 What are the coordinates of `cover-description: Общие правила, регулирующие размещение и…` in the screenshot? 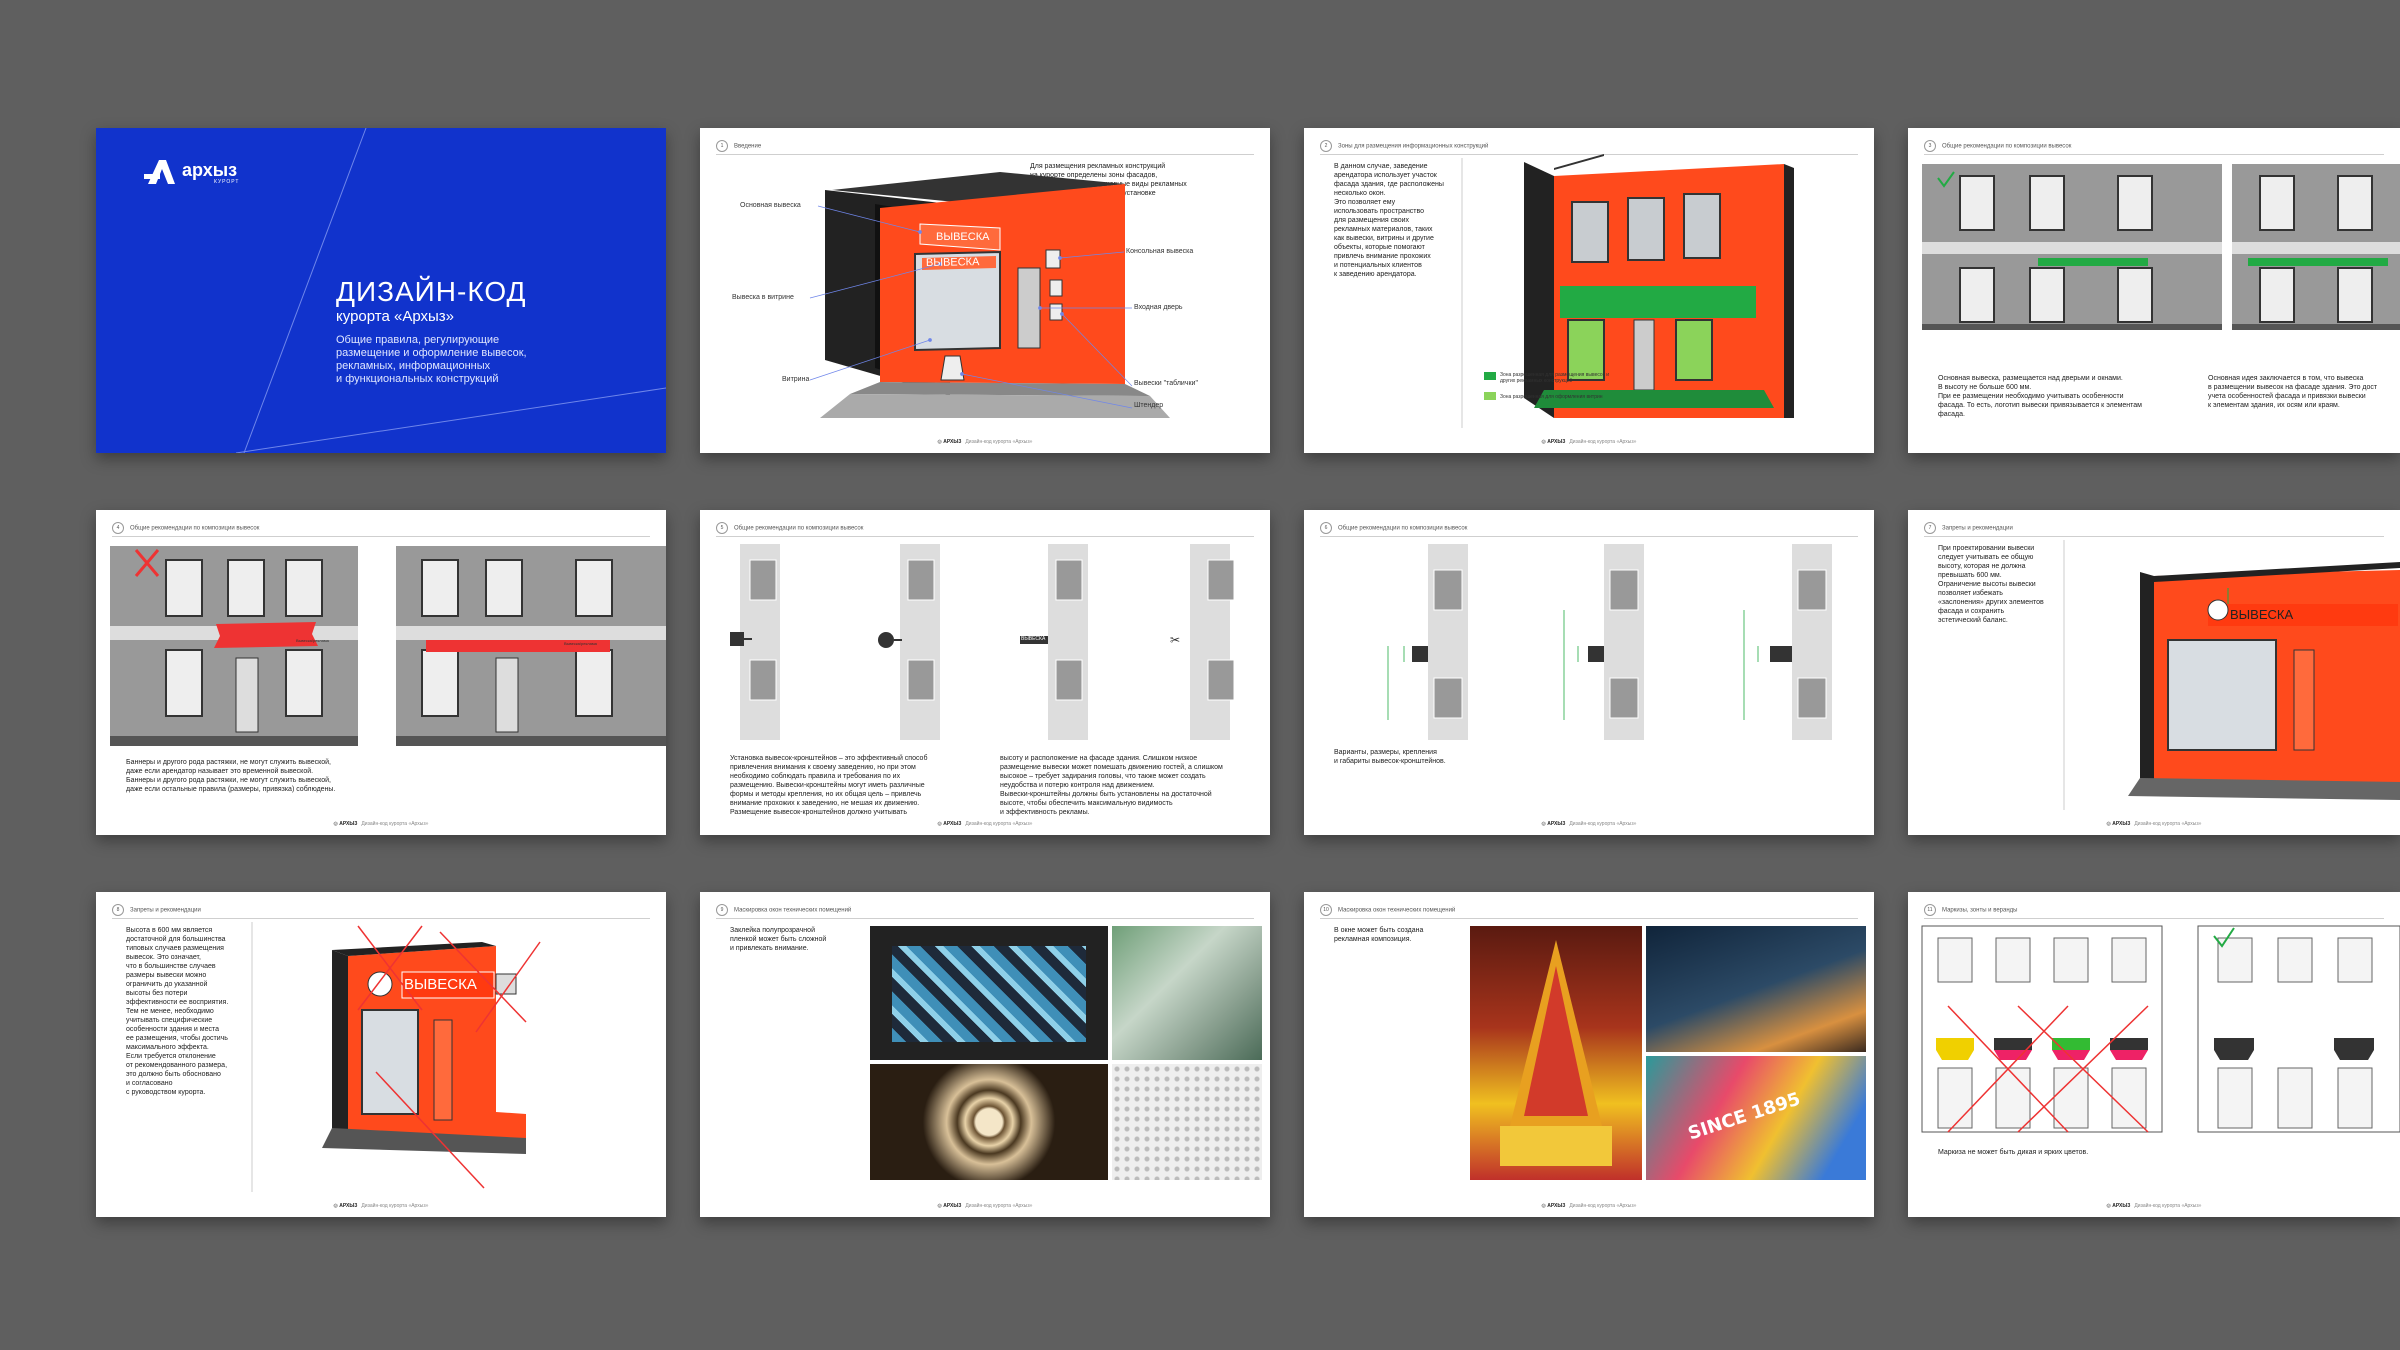 It's located at (431, 359).